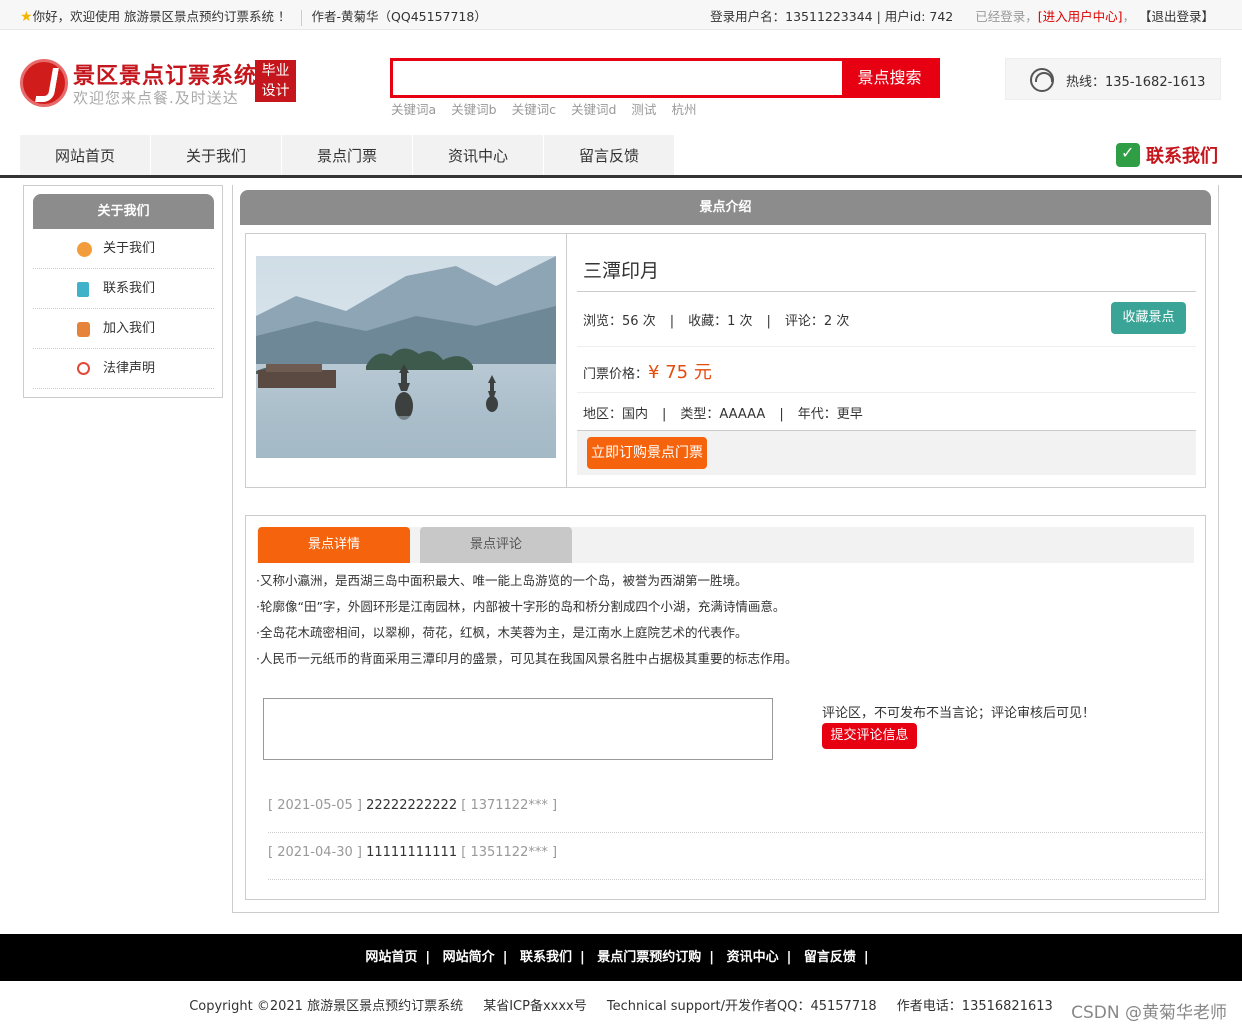 The width and height of the screenshot is (1242, 1030). I want to click on spot-photo, so click(406, 357).